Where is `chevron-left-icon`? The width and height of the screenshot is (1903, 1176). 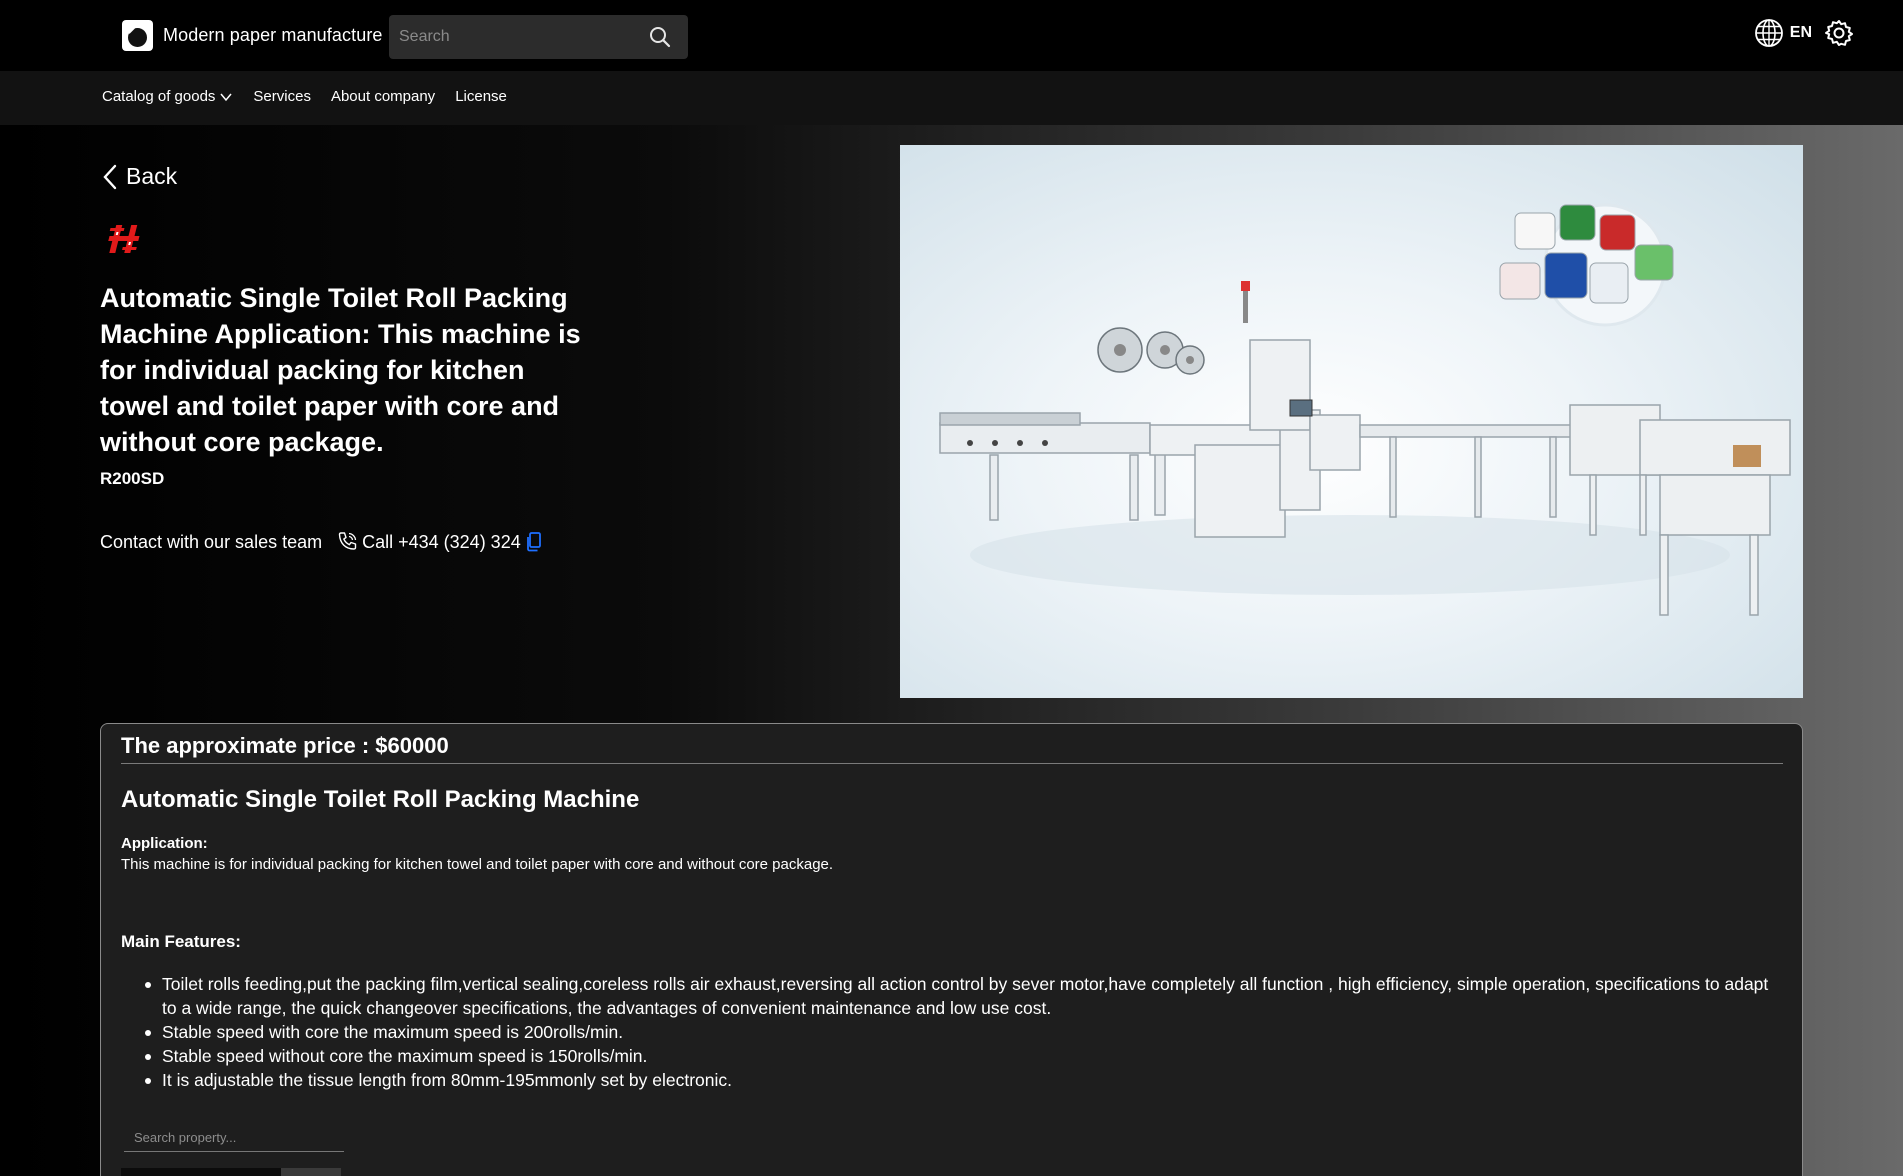
chevron-left-icon is located at coordinates (110, 176).